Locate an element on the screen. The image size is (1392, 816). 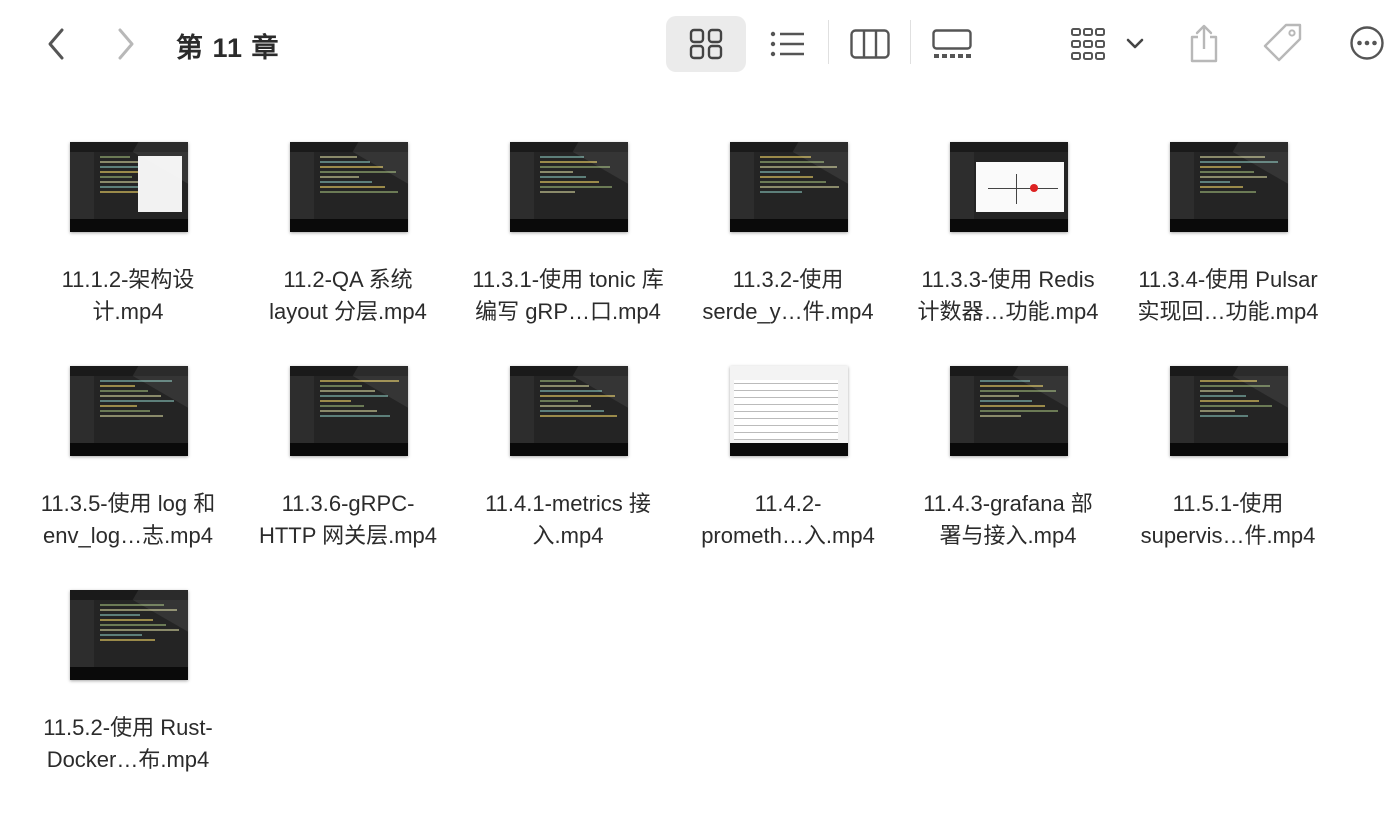
tag-button is located at coordinates (1283, 43).